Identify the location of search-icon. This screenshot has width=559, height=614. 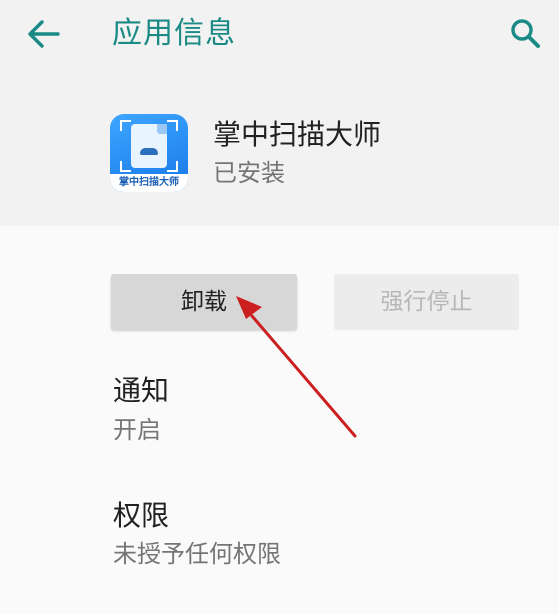
(525, 33).